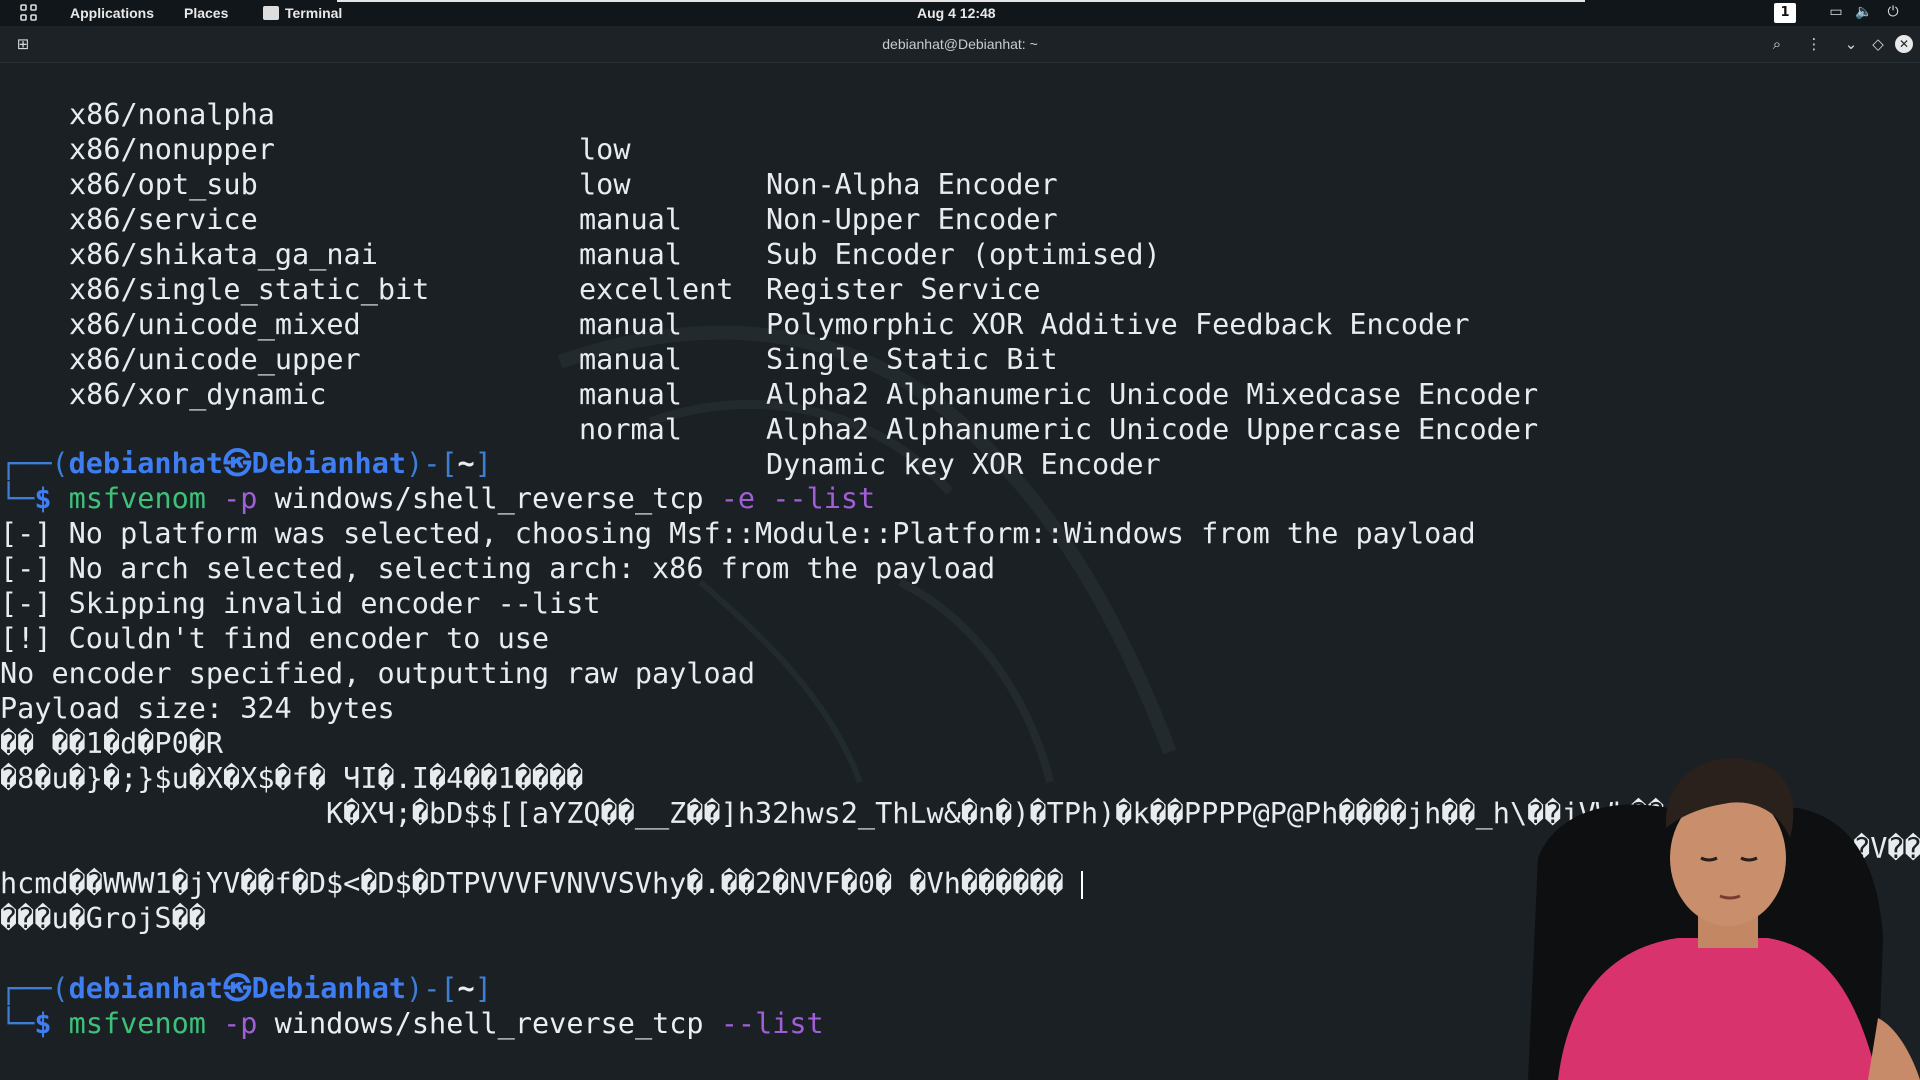 The width and height of the screenshot is (1920, 1080). I want to click on kebab-menu-icon: ⋮, so click(1814, 44).